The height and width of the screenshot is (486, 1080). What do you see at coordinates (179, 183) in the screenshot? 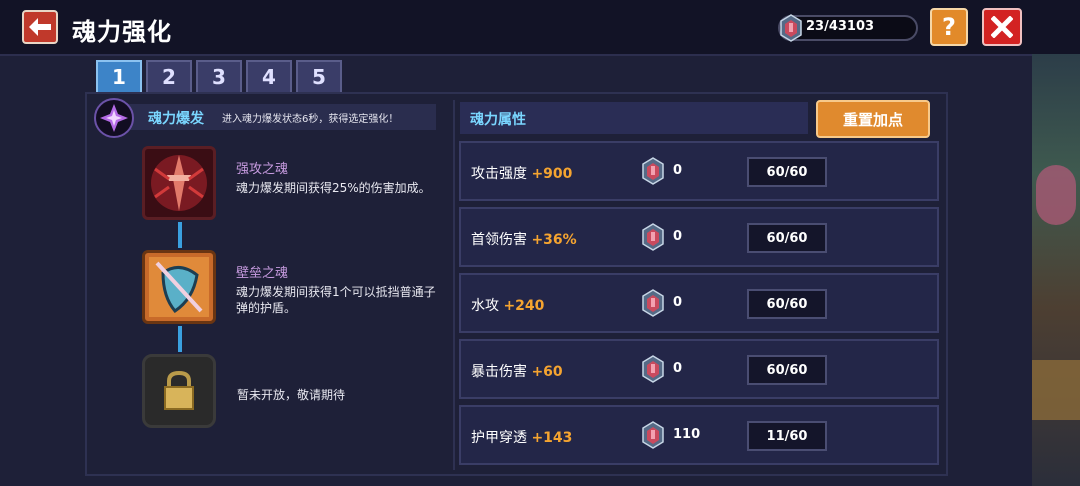
I see `sword-soul-icon` at bounding box center [179, 183].